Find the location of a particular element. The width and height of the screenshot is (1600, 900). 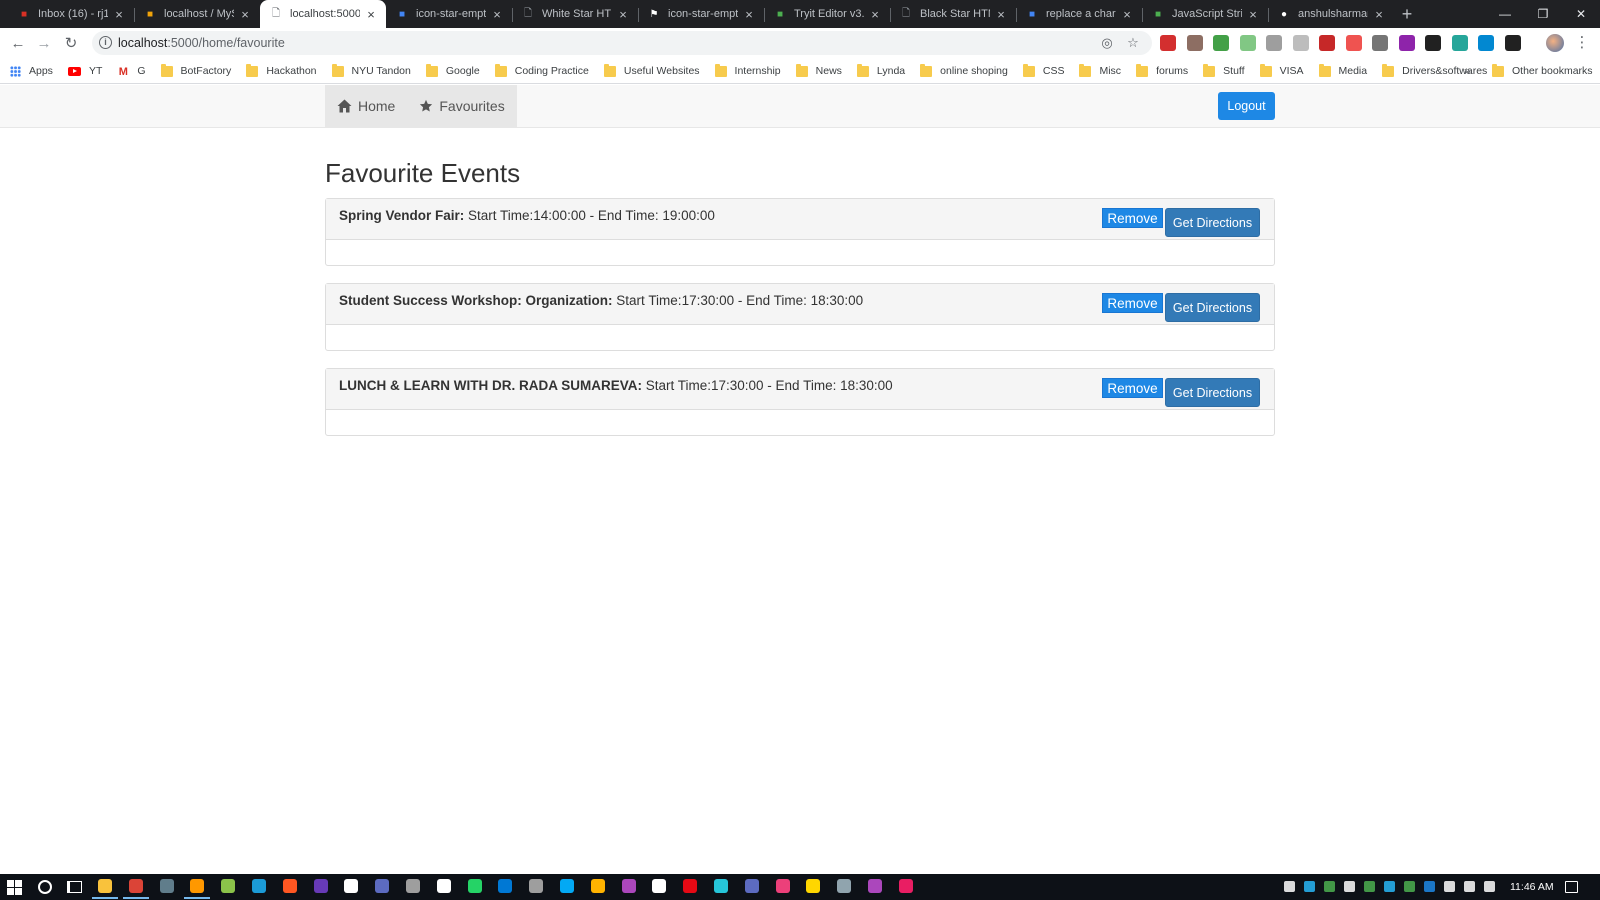

reload-icon: ↻ is located at coordinates (71, 43).